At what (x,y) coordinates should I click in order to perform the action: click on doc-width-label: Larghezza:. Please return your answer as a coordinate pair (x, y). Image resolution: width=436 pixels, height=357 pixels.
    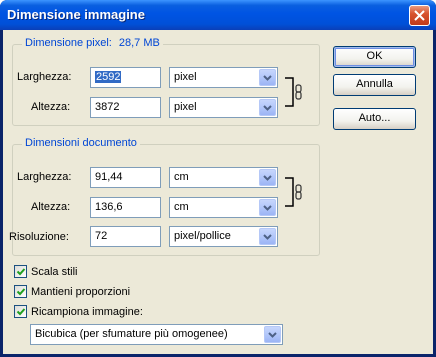
    Looking at the image, I should click on (44, 177).